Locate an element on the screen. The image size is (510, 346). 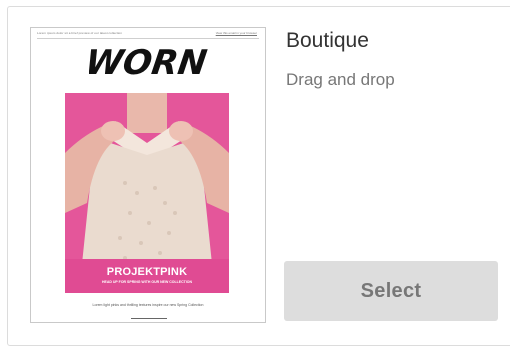
template-type: Drag and drop is located at coordinates (340, 79).